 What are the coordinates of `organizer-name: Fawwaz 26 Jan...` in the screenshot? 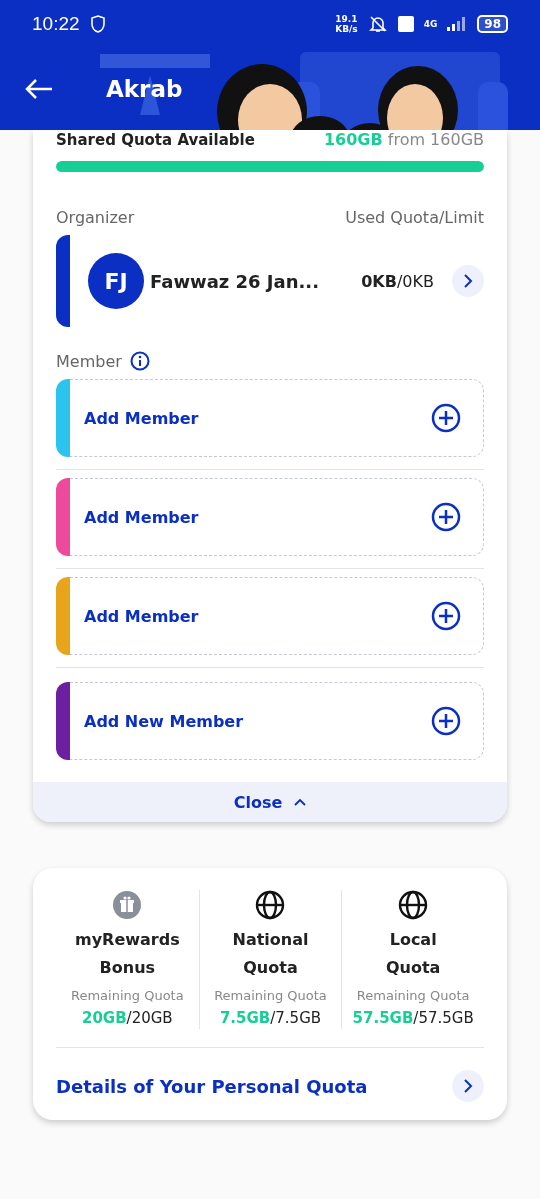 It's located at (235, 281).